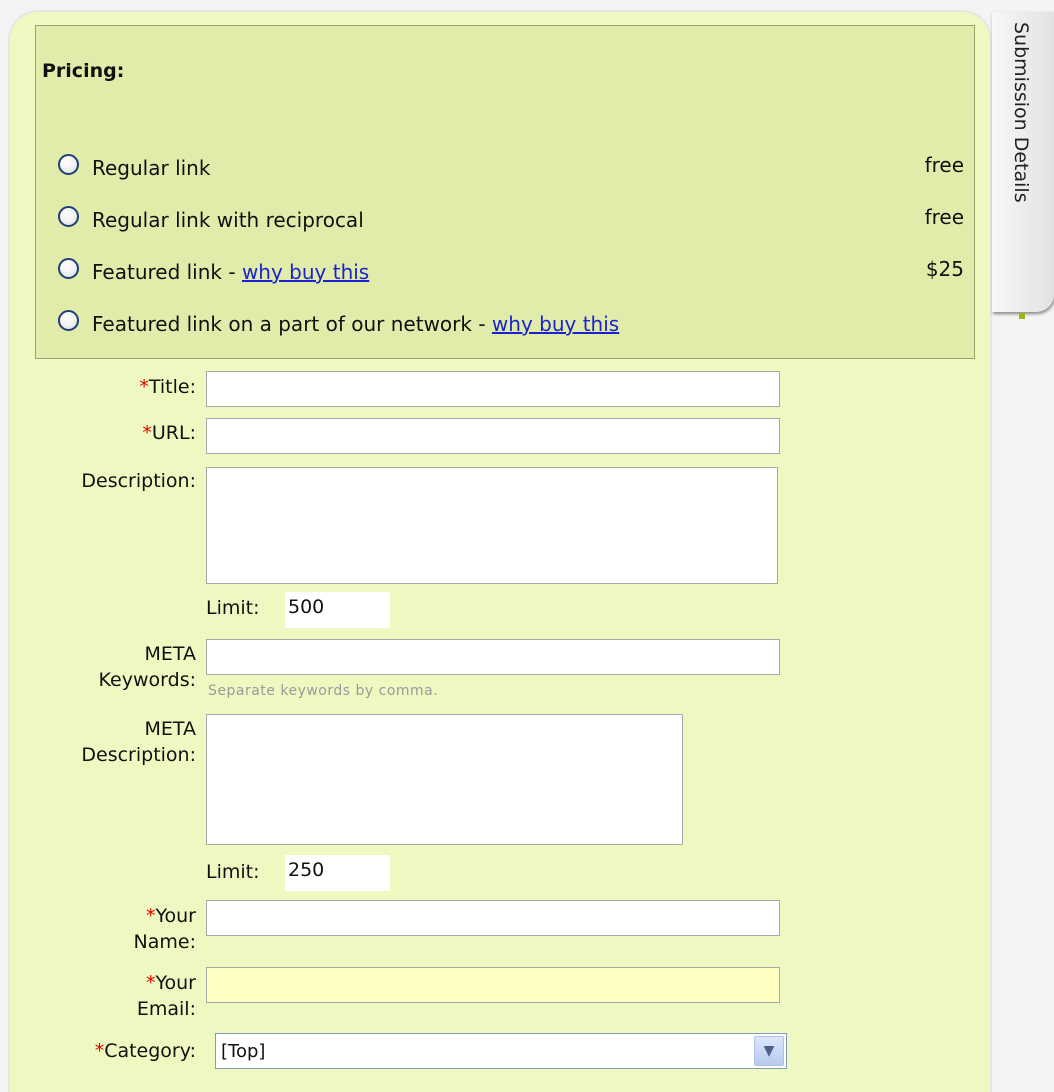 Image resolution: width=1054 pixels, height=1092 pixels. I want to click on meta-keywords-input, so click(493, 657).